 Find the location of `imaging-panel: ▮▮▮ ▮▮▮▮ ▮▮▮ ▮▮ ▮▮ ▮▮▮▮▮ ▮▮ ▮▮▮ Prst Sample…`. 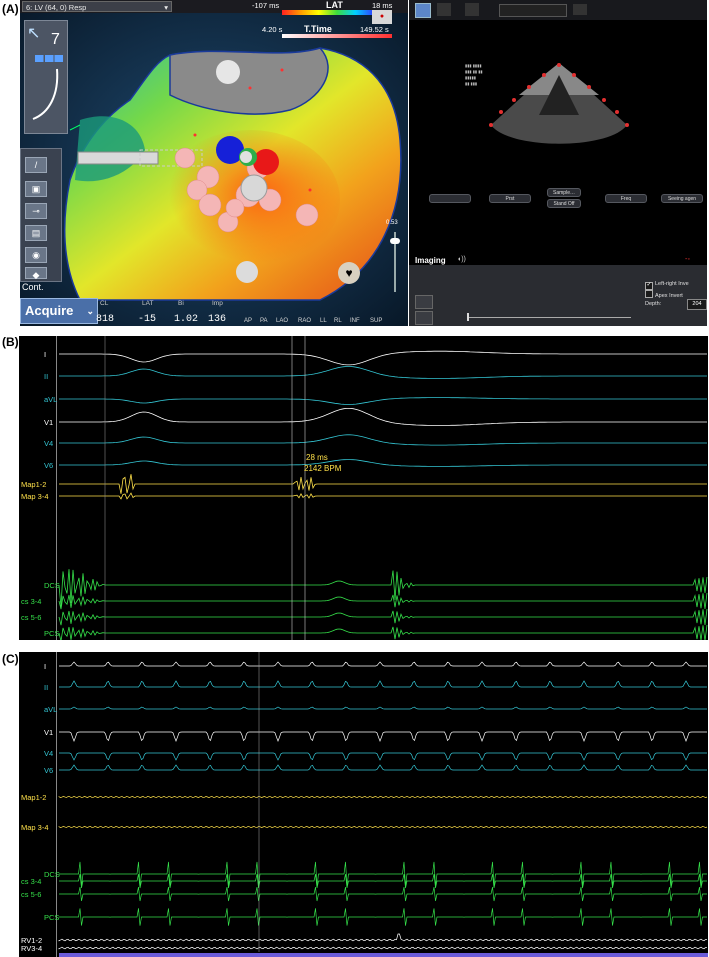

imaging-panel: ▮▮▮ ▮▮▮▮ ▮▮▮ ▮▮ ▮▮ ▮▮▮▮▮ ▮▮ ▮▮▮ Prst Sample… is located at coordinates (558, 163).